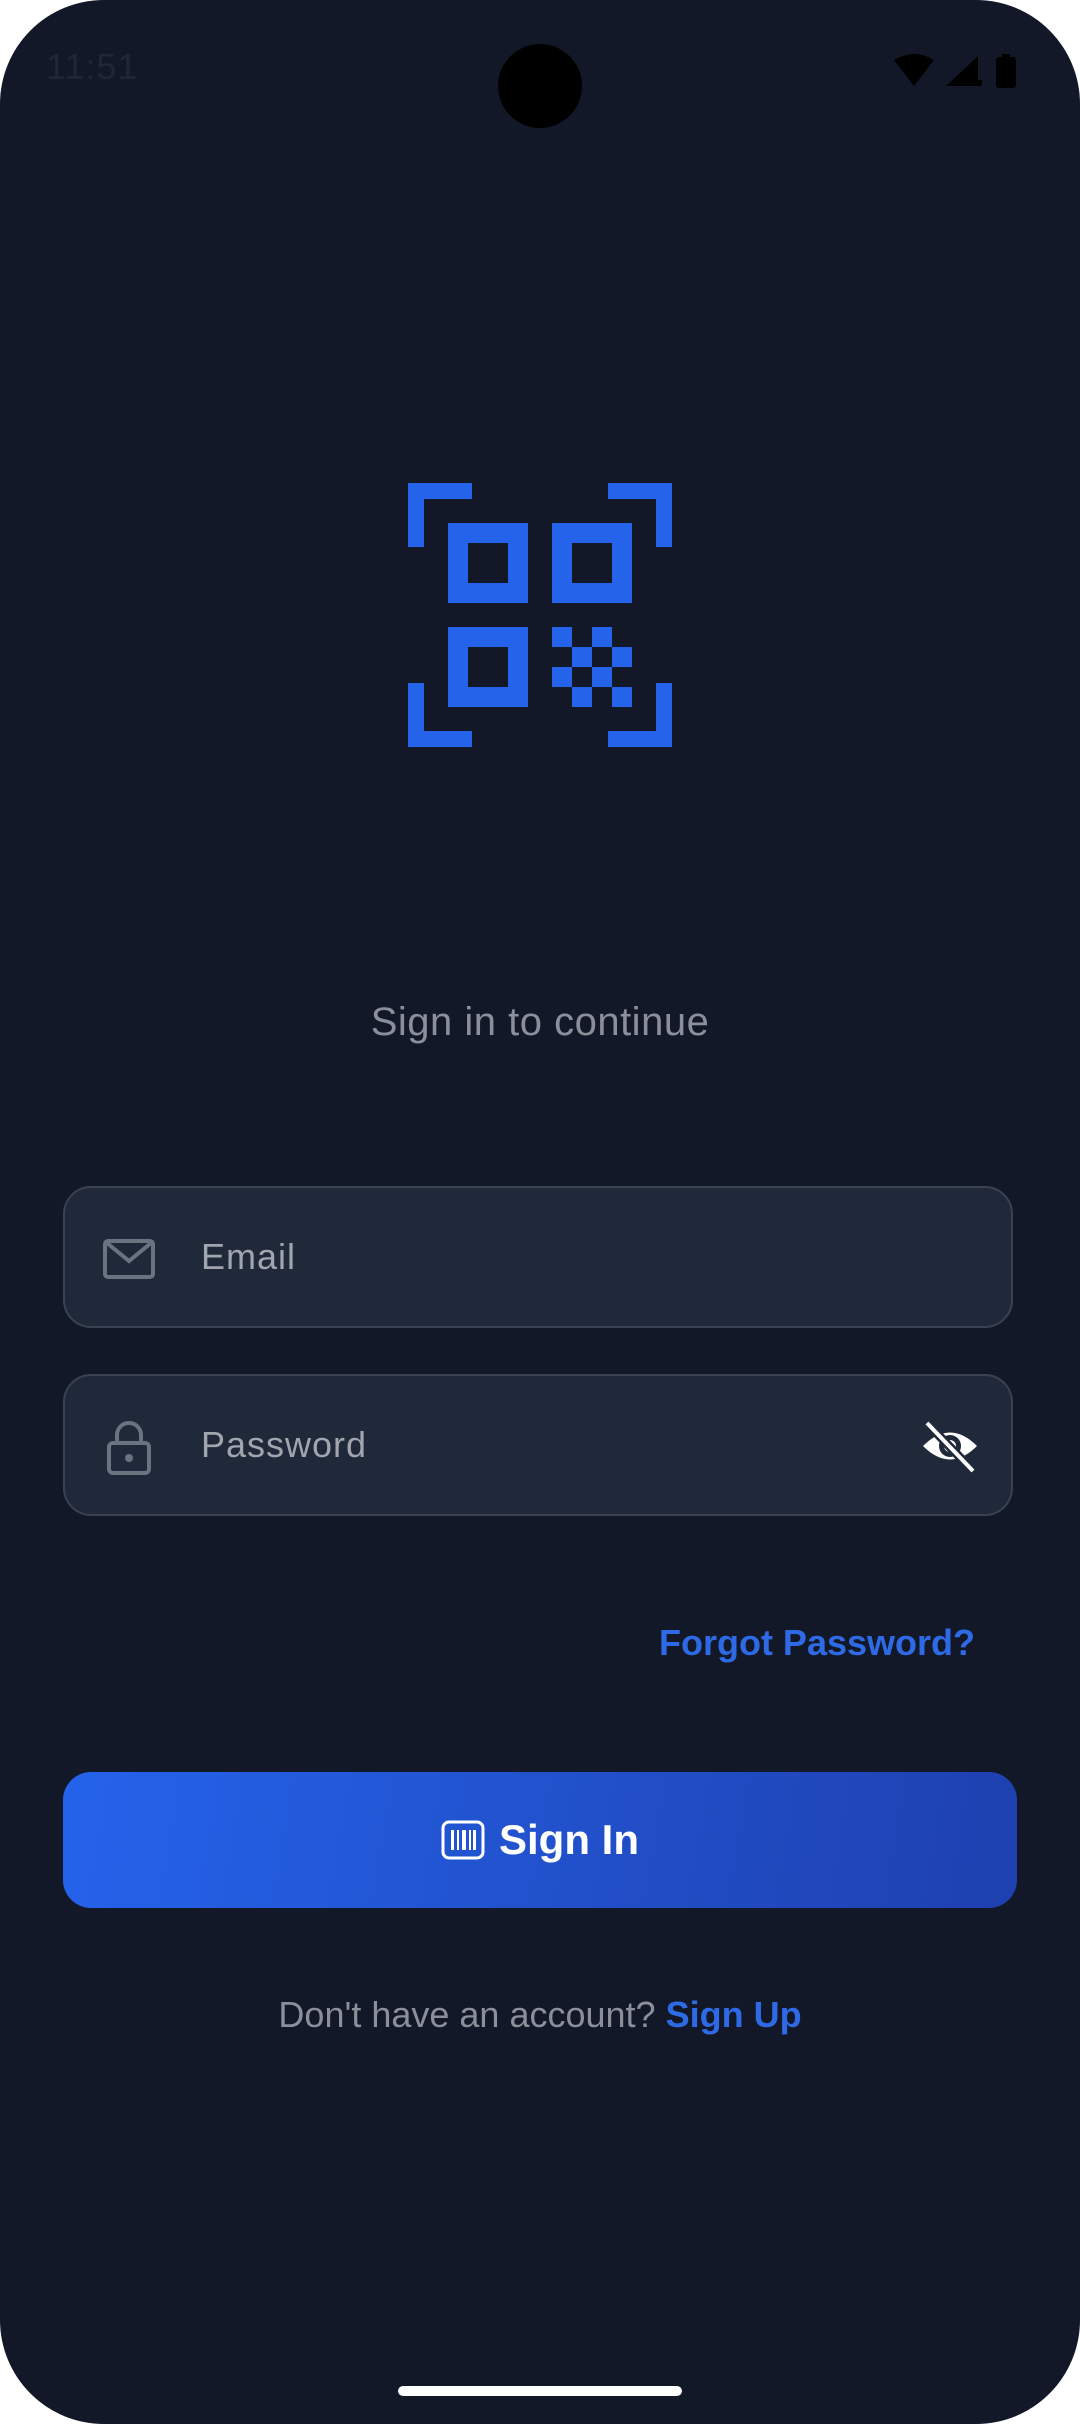 Image resolution: width=1080 pixels, height=2424 pixels. I want to click on status-time: 11:51, so click(92, 66).